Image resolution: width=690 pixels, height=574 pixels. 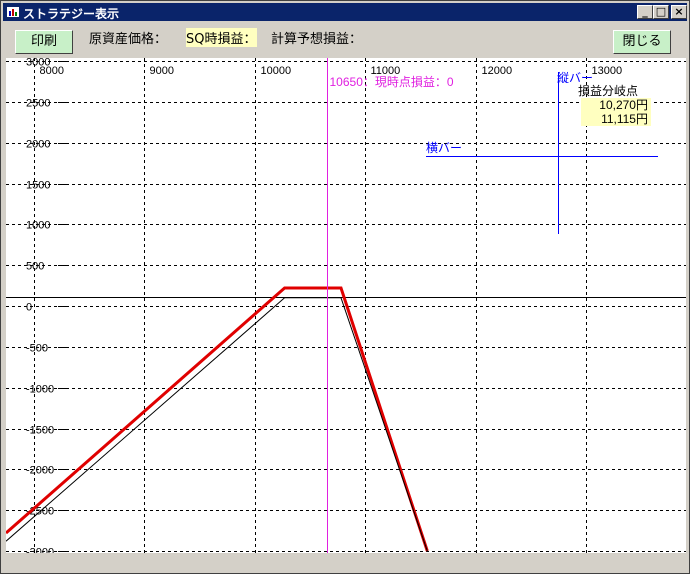 I want to click on y-tick-label: 500, so click(x=35, y=267).